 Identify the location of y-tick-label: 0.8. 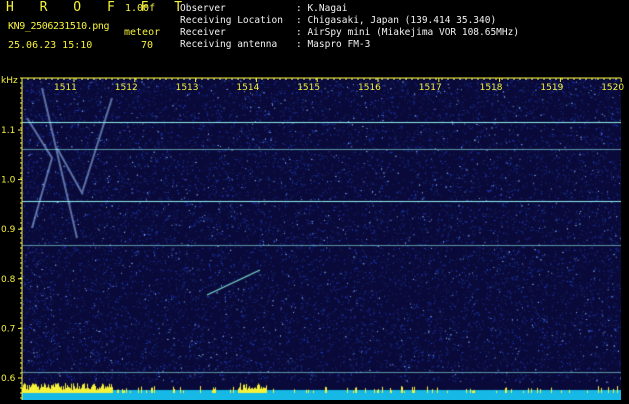
(8, 280).